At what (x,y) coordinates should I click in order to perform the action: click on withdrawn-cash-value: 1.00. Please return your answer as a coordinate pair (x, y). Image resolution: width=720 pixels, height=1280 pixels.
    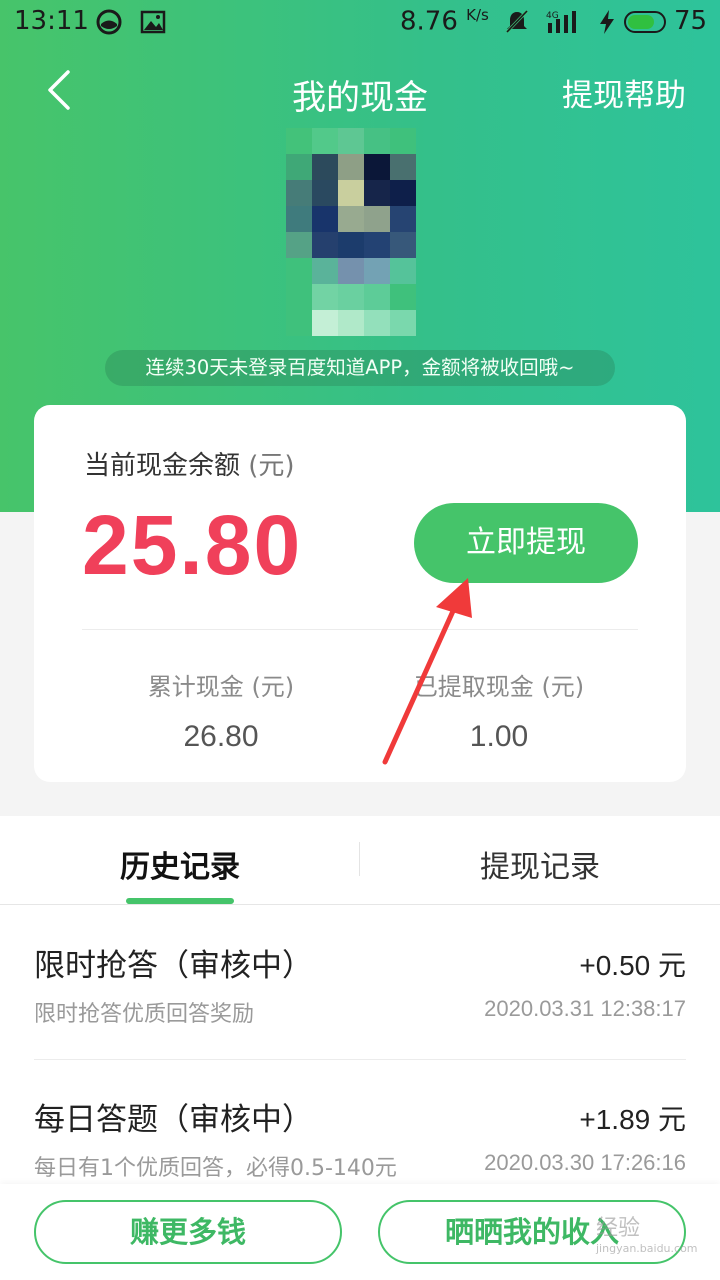
    Looking at the image, I should click on (499, 736).